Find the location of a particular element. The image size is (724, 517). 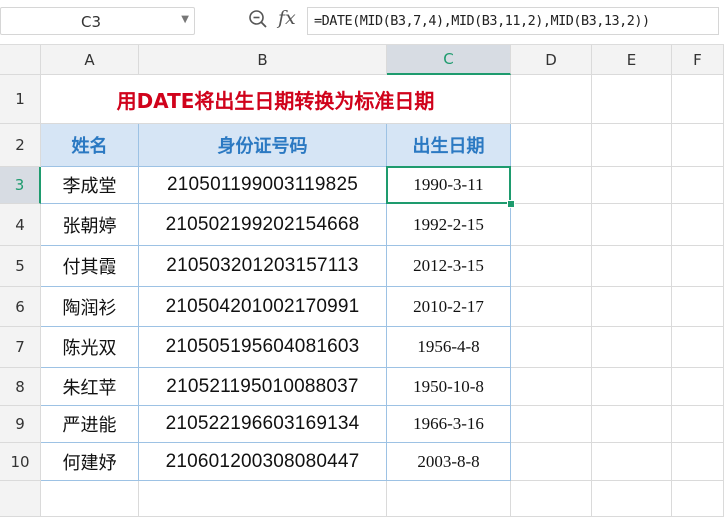

cell-d3 is located at coordinates (551, 185).